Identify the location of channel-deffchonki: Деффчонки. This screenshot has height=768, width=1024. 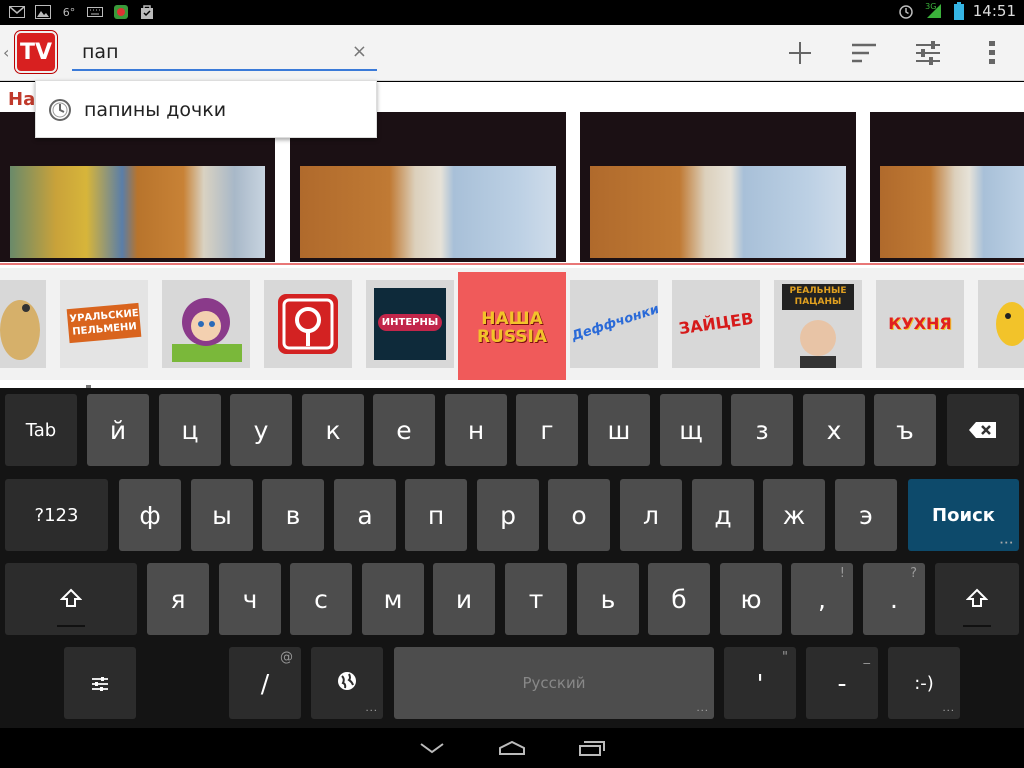
(614, 324).